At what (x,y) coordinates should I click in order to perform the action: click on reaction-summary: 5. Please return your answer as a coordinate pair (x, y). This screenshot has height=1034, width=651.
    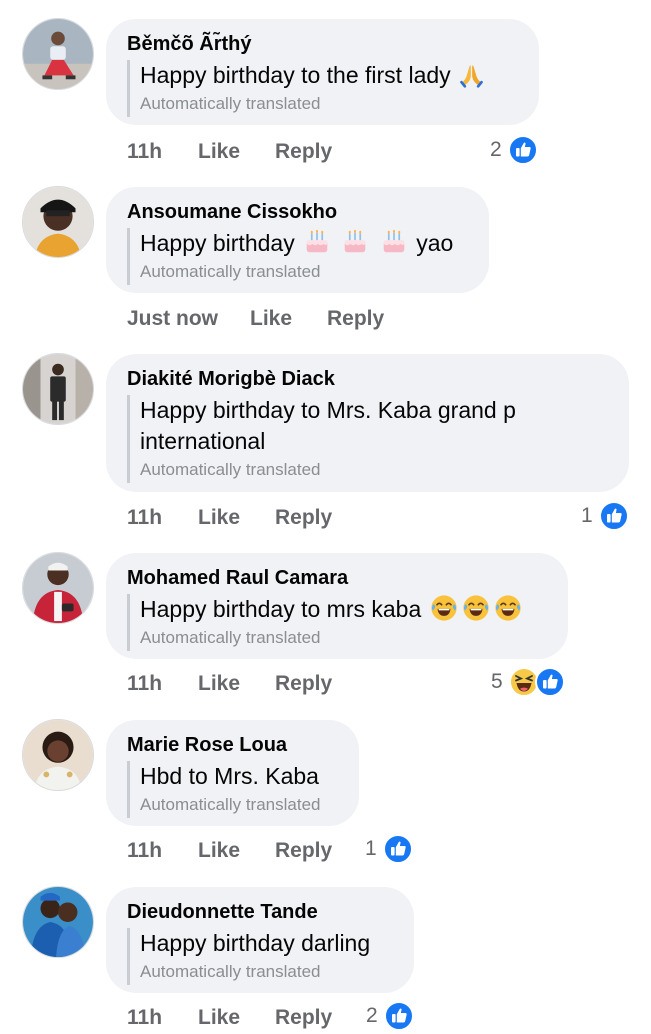
    Looking at the image, I should click on (528, 682).